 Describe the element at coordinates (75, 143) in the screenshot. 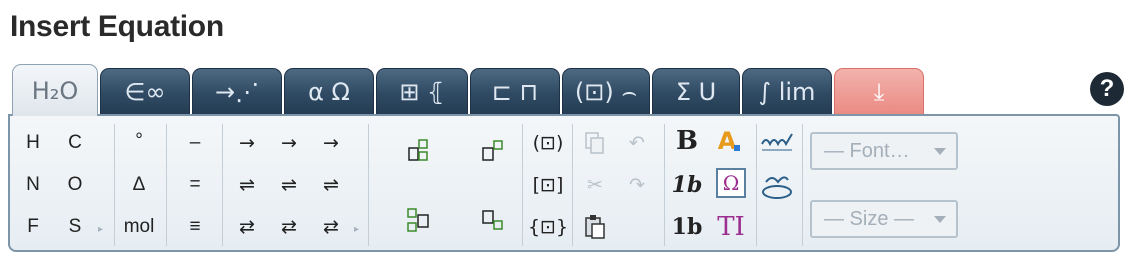

I see `element-C: C` at that location.